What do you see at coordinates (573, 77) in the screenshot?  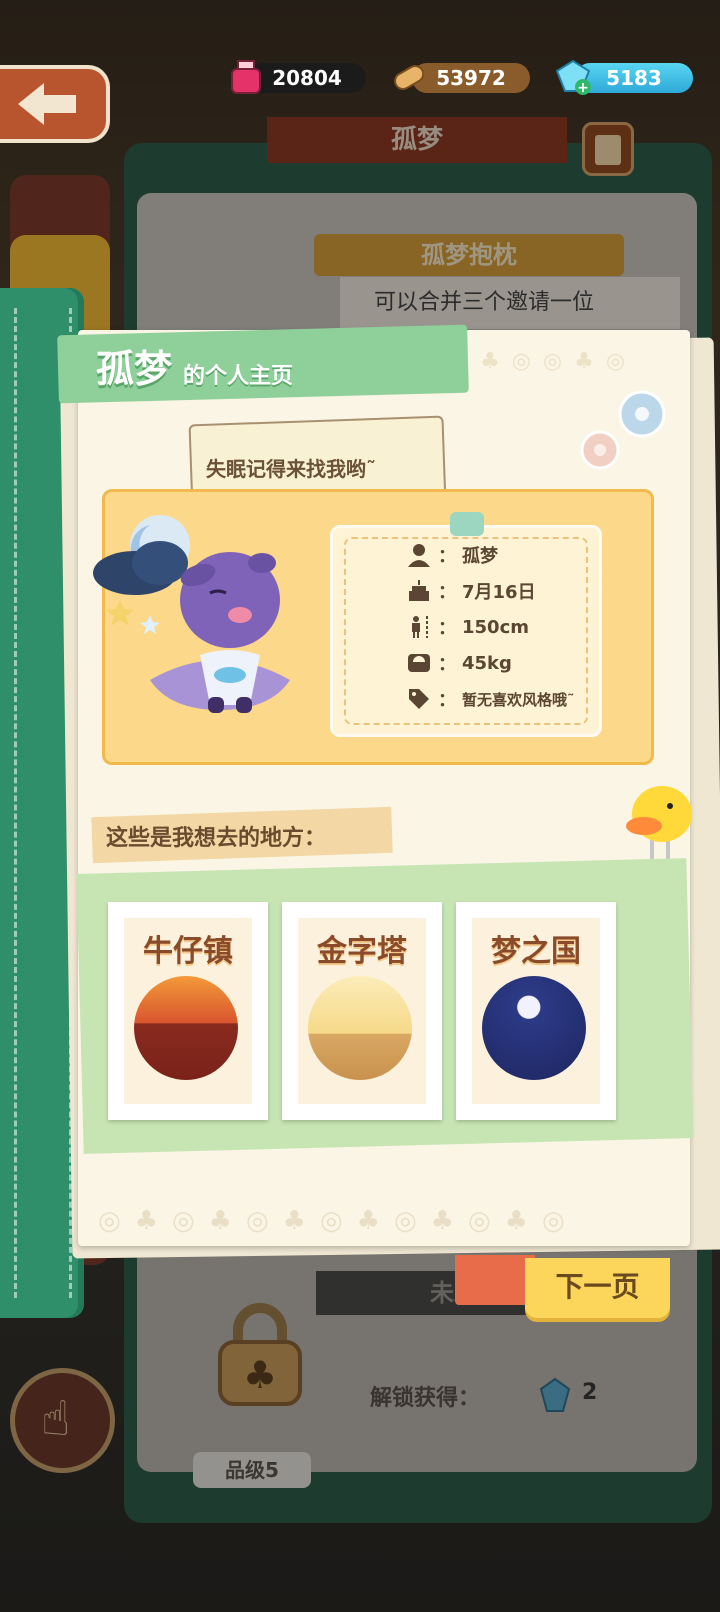 I see `gem-plus-icon: +` at bounding box center [573, 77].